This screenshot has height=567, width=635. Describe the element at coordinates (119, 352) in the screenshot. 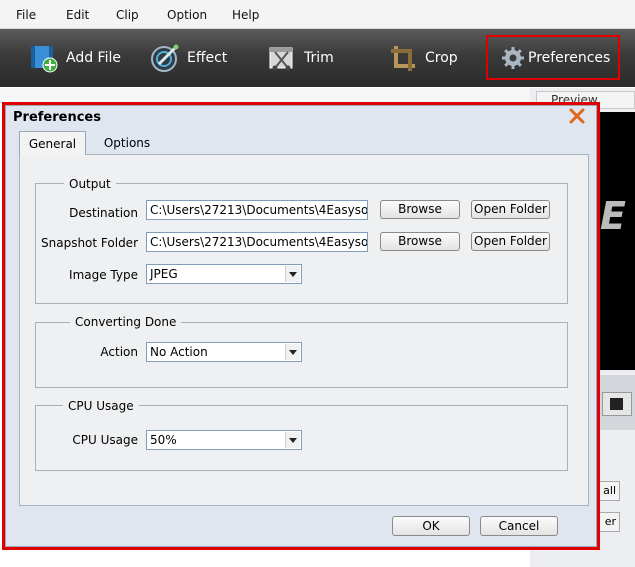

I see `action-label: Action` at that location.